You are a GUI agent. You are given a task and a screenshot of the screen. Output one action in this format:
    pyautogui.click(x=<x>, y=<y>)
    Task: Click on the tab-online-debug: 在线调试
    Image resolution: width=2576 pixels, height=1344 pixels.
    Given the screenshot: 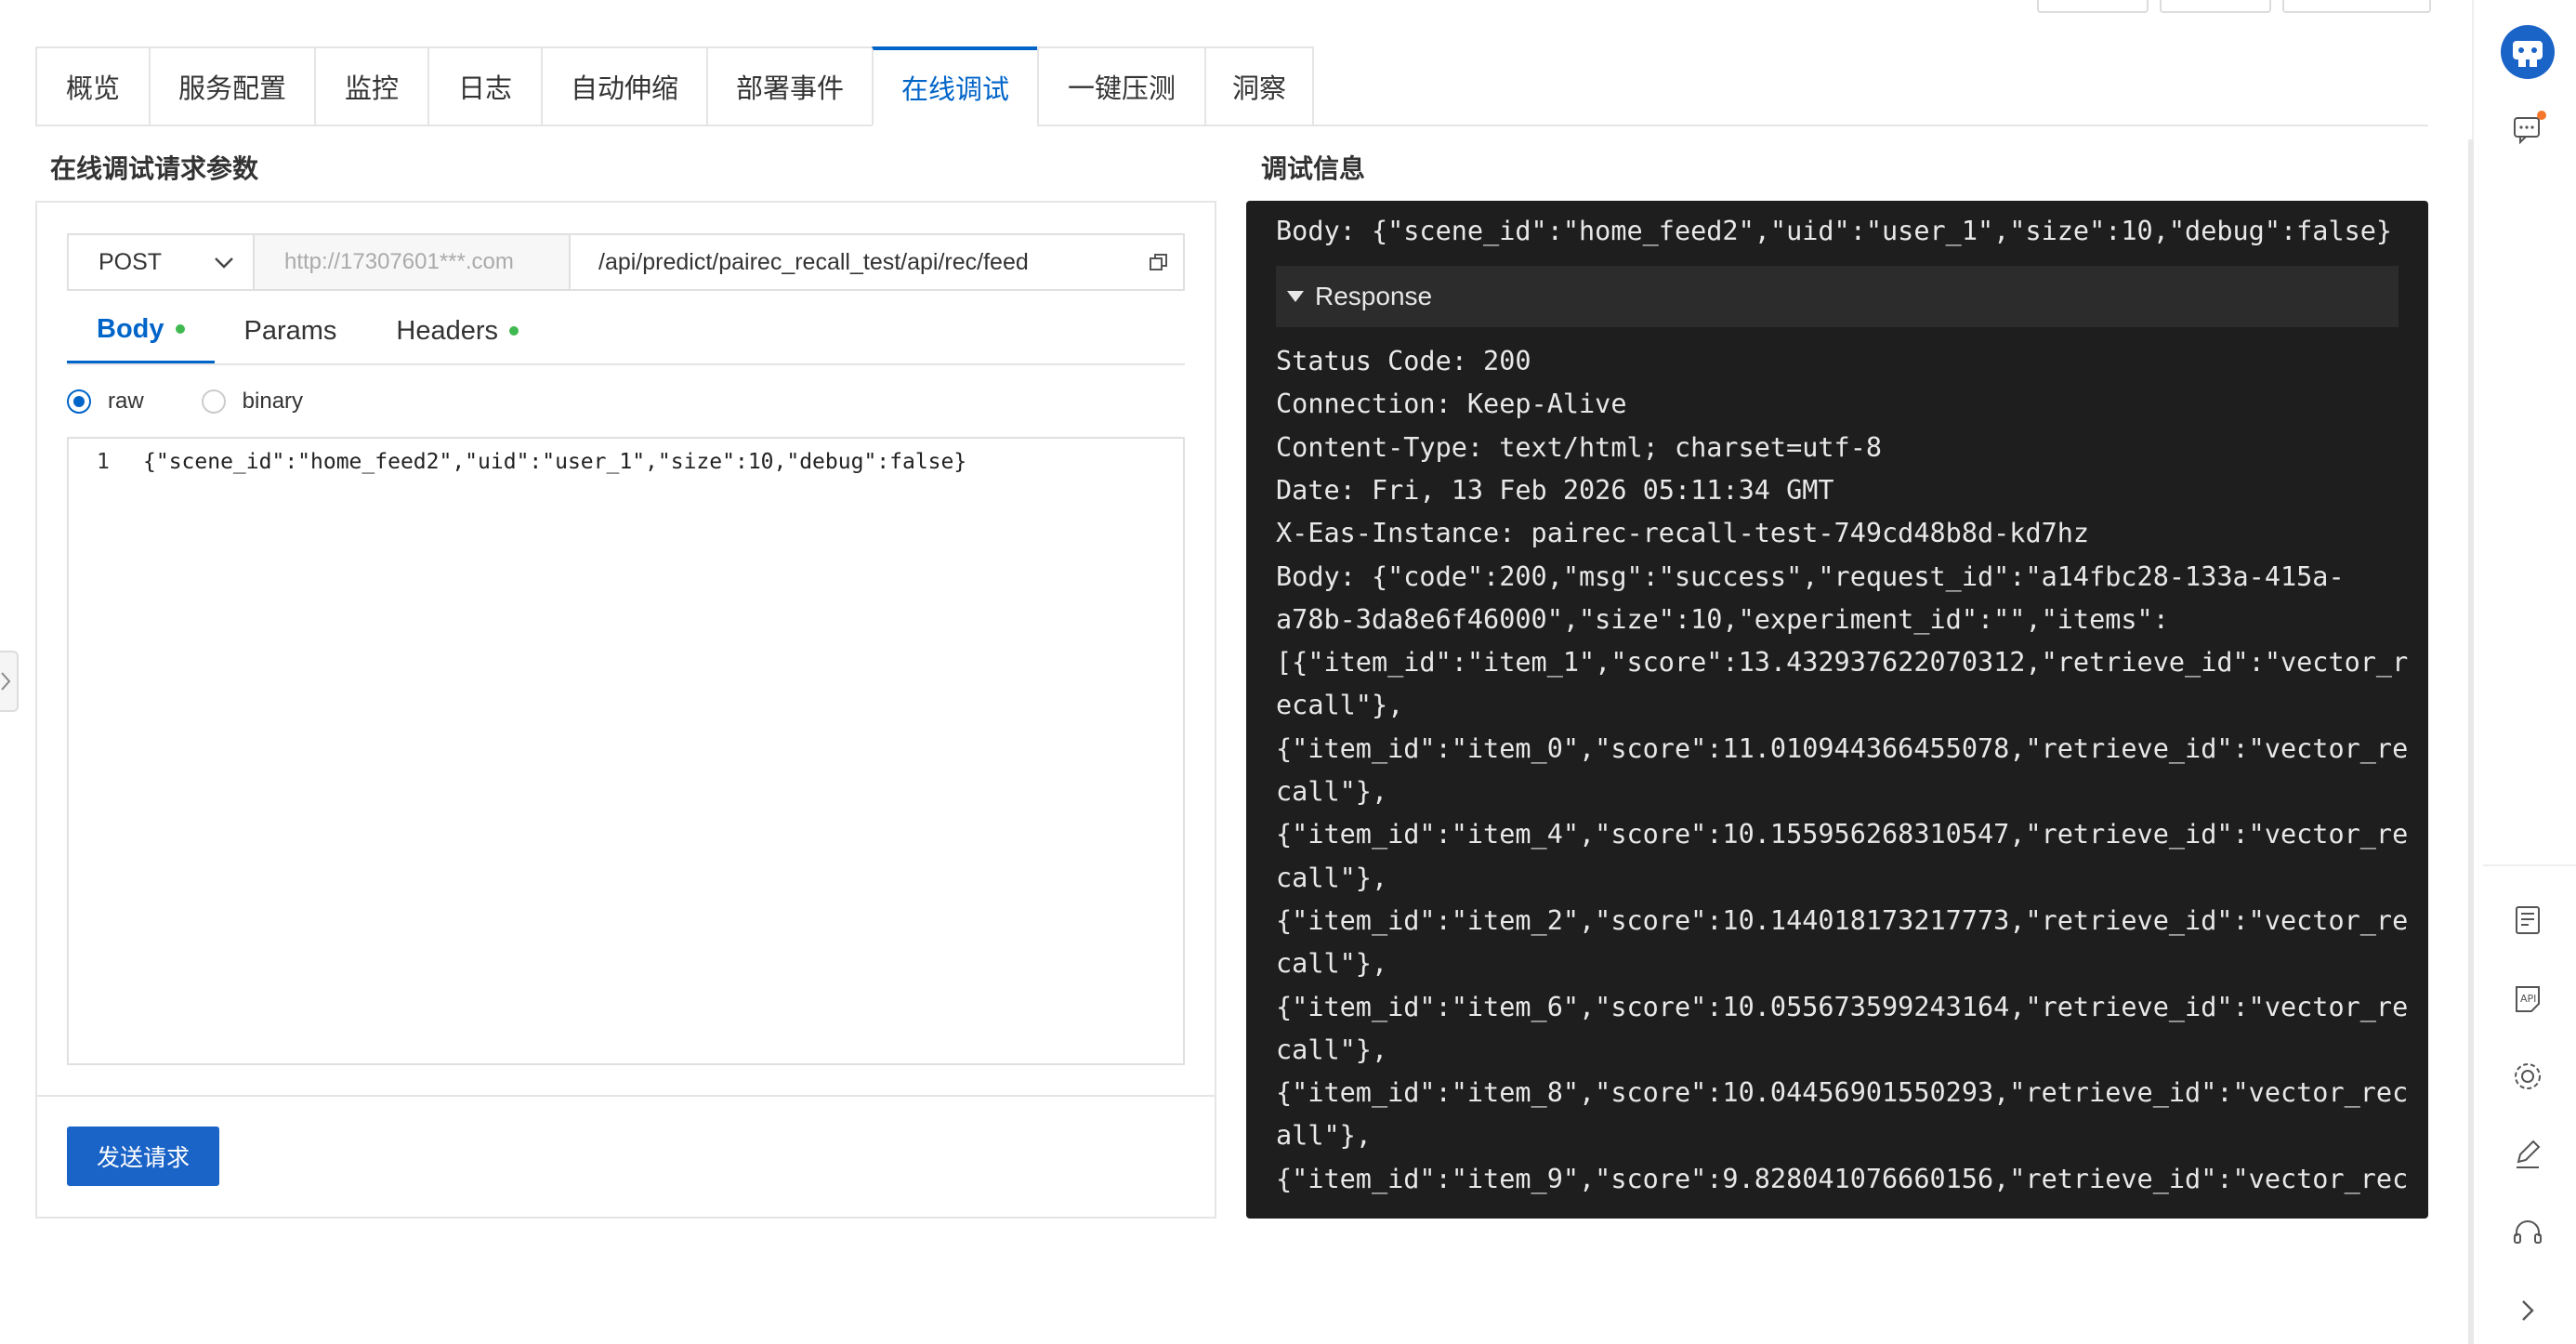 What is the action you would take?
    pyautogui.click(x=954, y=86)
    